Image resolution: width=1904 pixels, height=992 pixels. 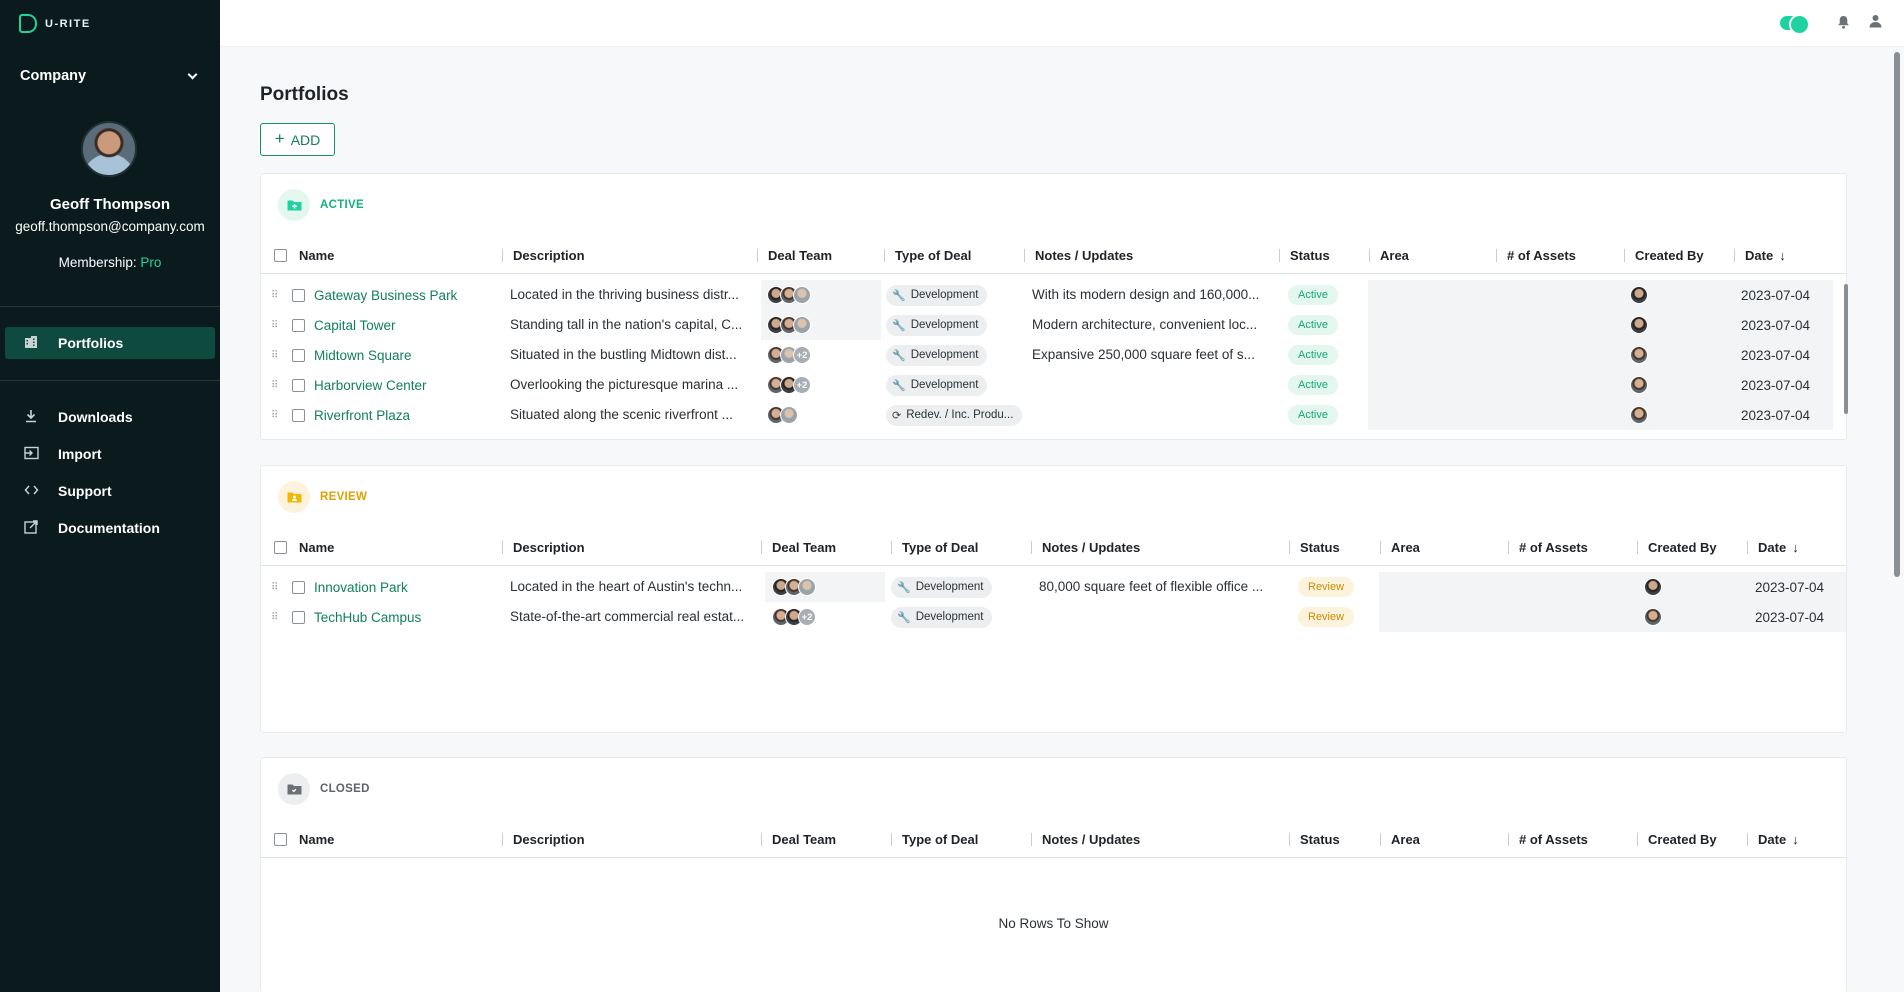 What do you see at coordinates (110, 417) in the screenshot?
I see `sidebar-item-downloads: Downloads` at bounding box center [110, 417].